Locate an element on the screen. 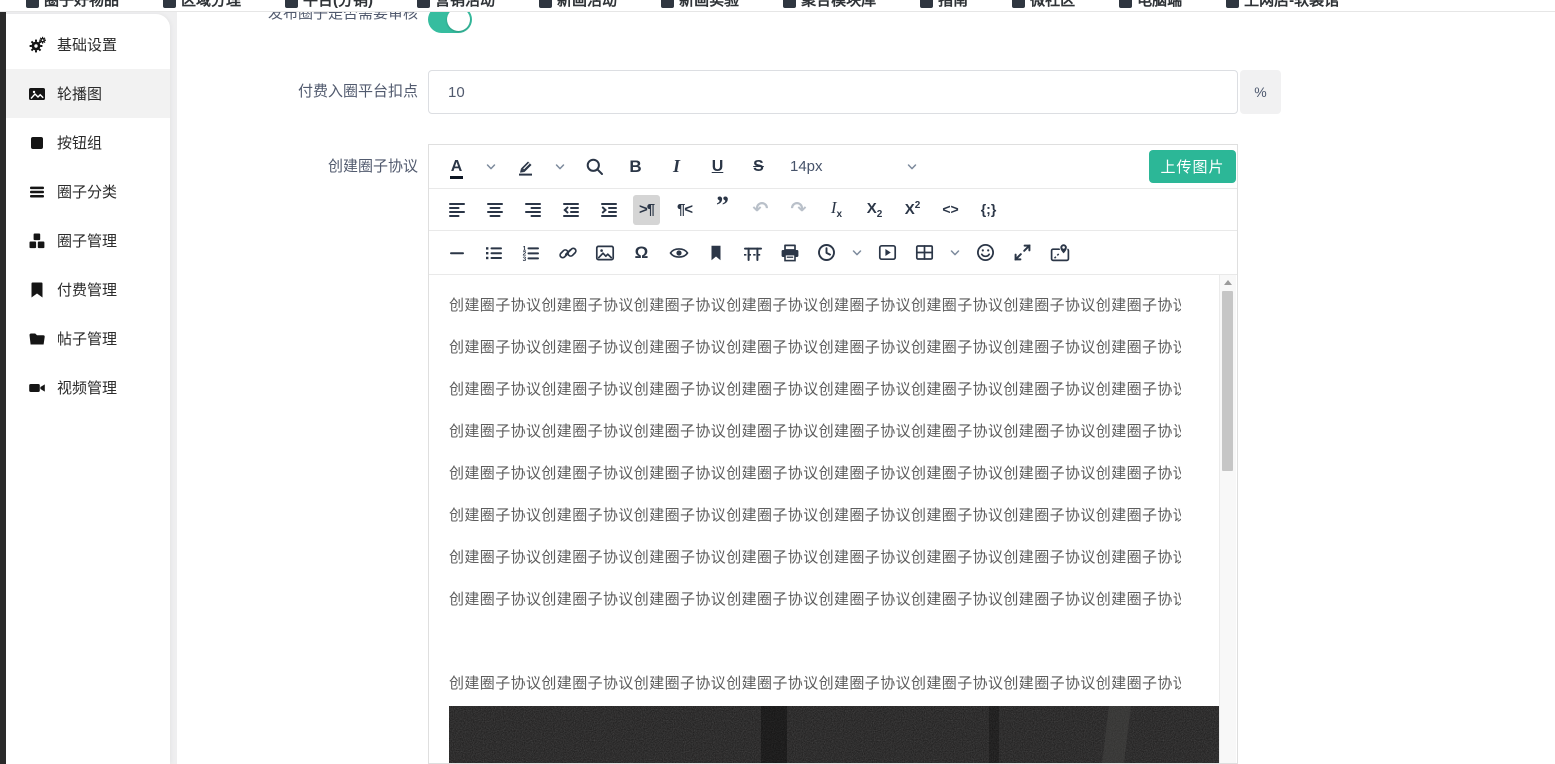 This screenshot has width=1555, height=764. font-size-select: 14px is located at coordinates (852, 167).